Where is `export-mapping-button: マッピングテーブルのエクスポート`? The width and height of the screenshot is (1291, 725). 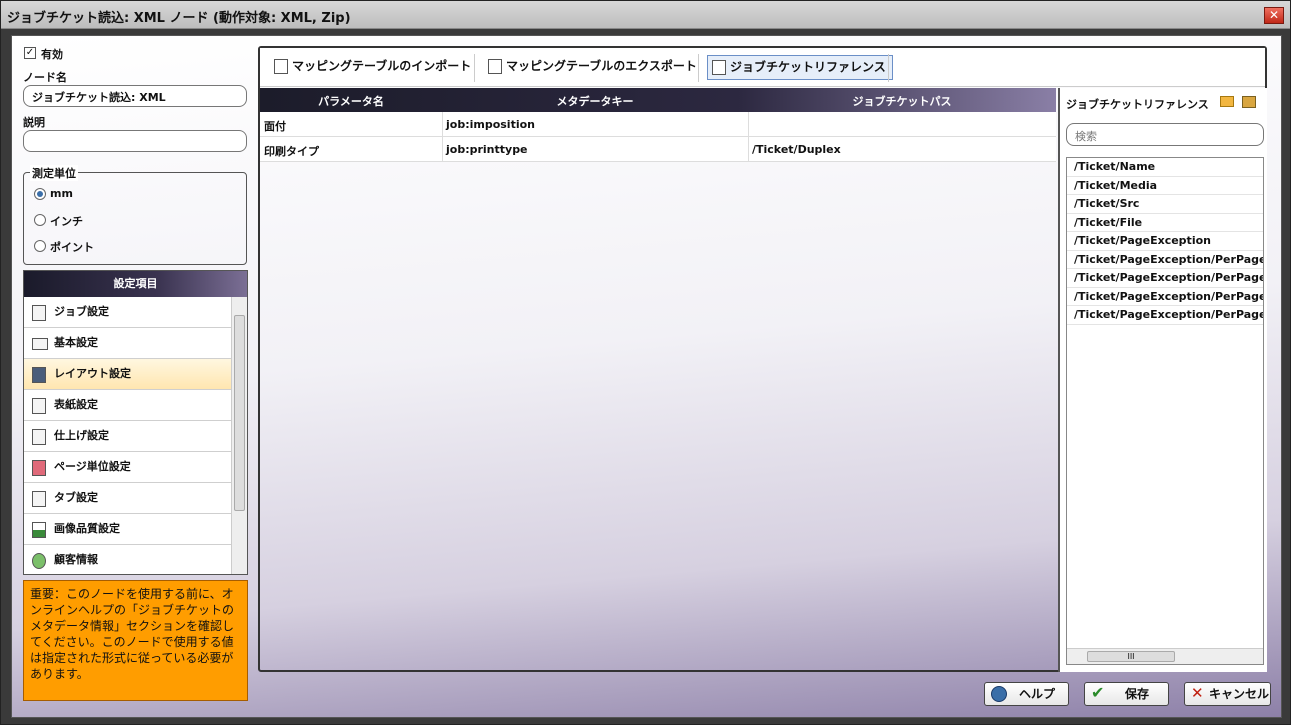 export-mapping-button: マッピングテーブルのエクスポート is located at coordinates (593, 67).